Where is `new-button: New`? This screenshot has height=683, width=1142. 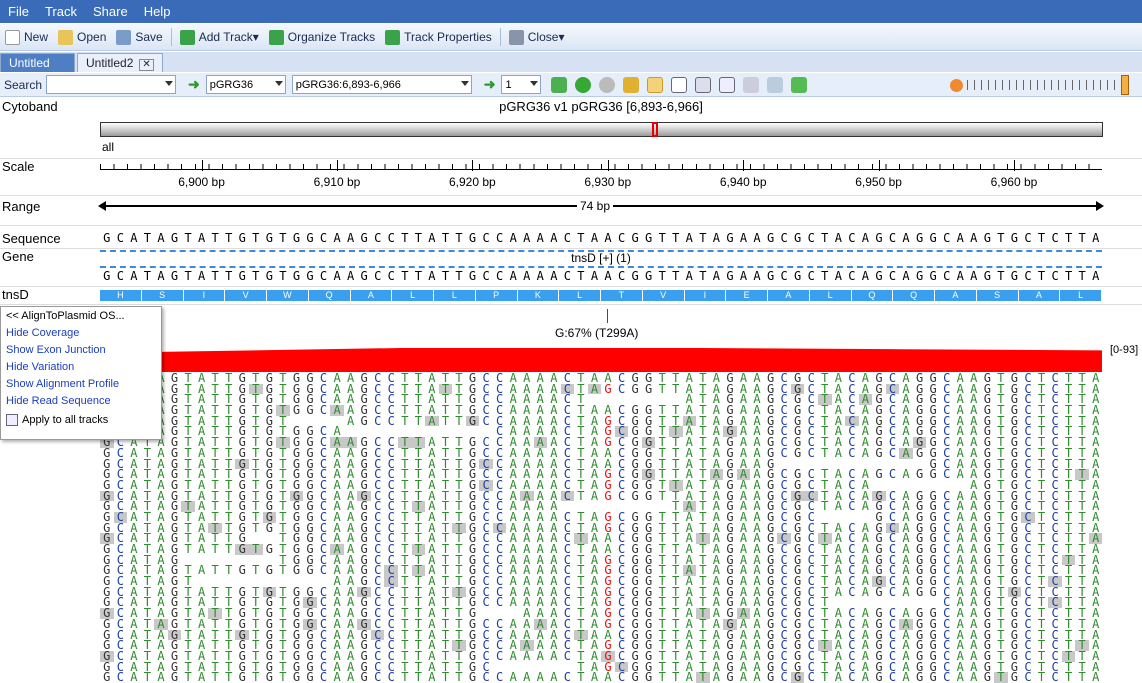 new-button: New is located at coordinates (26, 37).